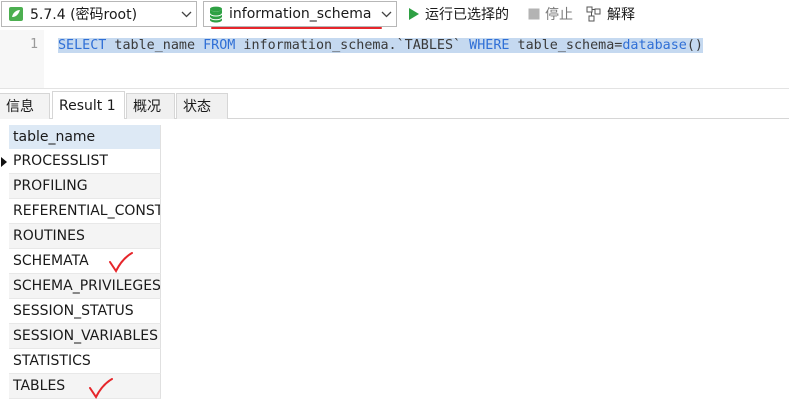 The height and width of the screenshot is (406, 789). Describe the element at coordinates (84, 15) in the screenshot. I see `connection-label: 5.7.4 (密码root)` at that location.